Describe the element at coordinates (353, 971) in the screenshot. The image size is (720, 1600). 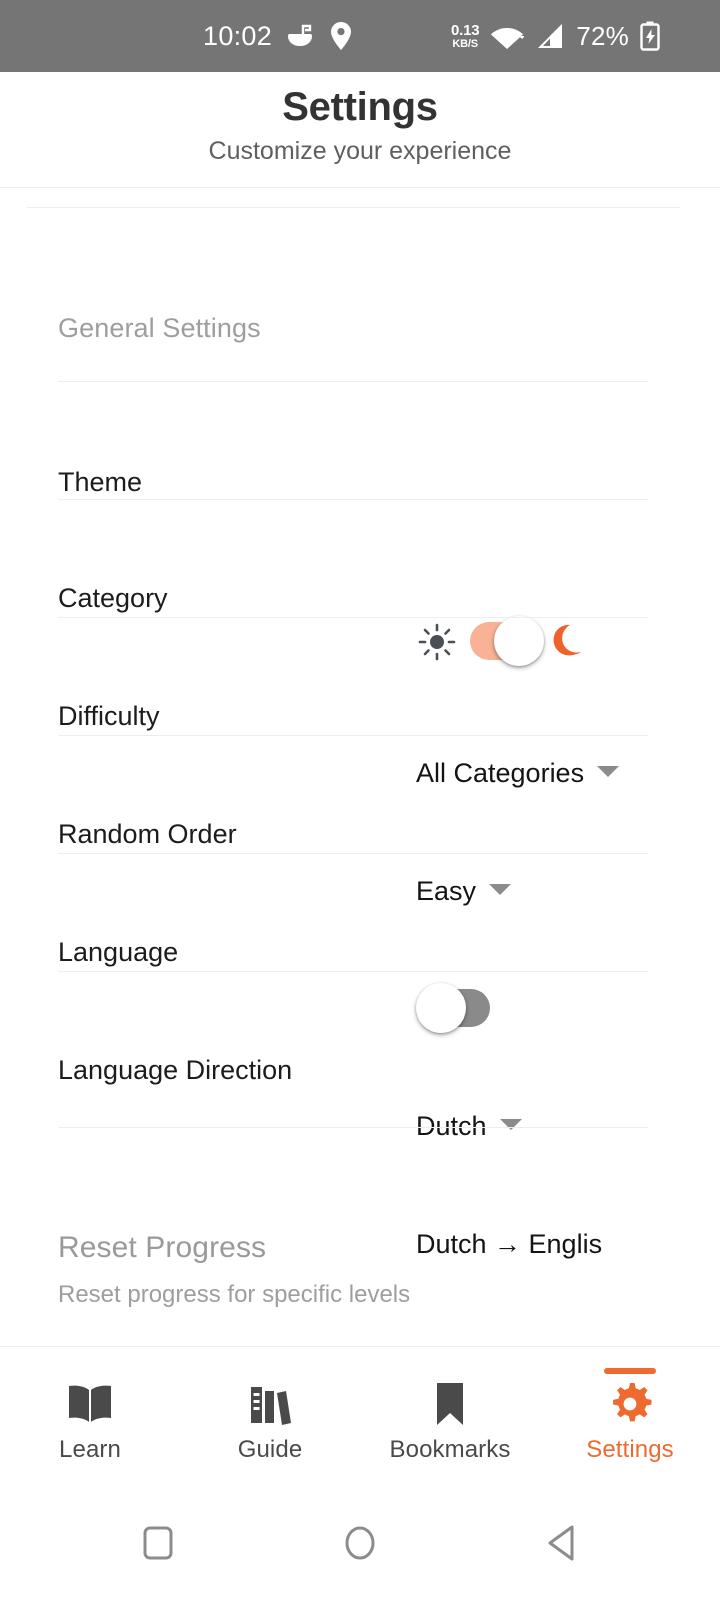
I see `divider-after-language` at that location.